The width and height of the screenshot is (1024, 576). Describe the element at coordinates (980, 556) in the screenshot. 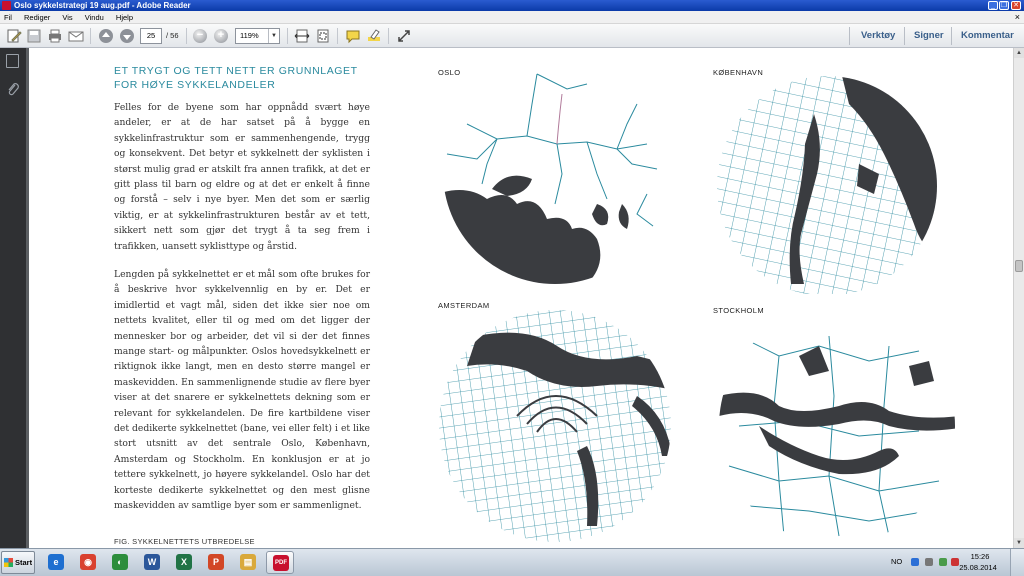

I see `clock-time: 15:26` at that location.